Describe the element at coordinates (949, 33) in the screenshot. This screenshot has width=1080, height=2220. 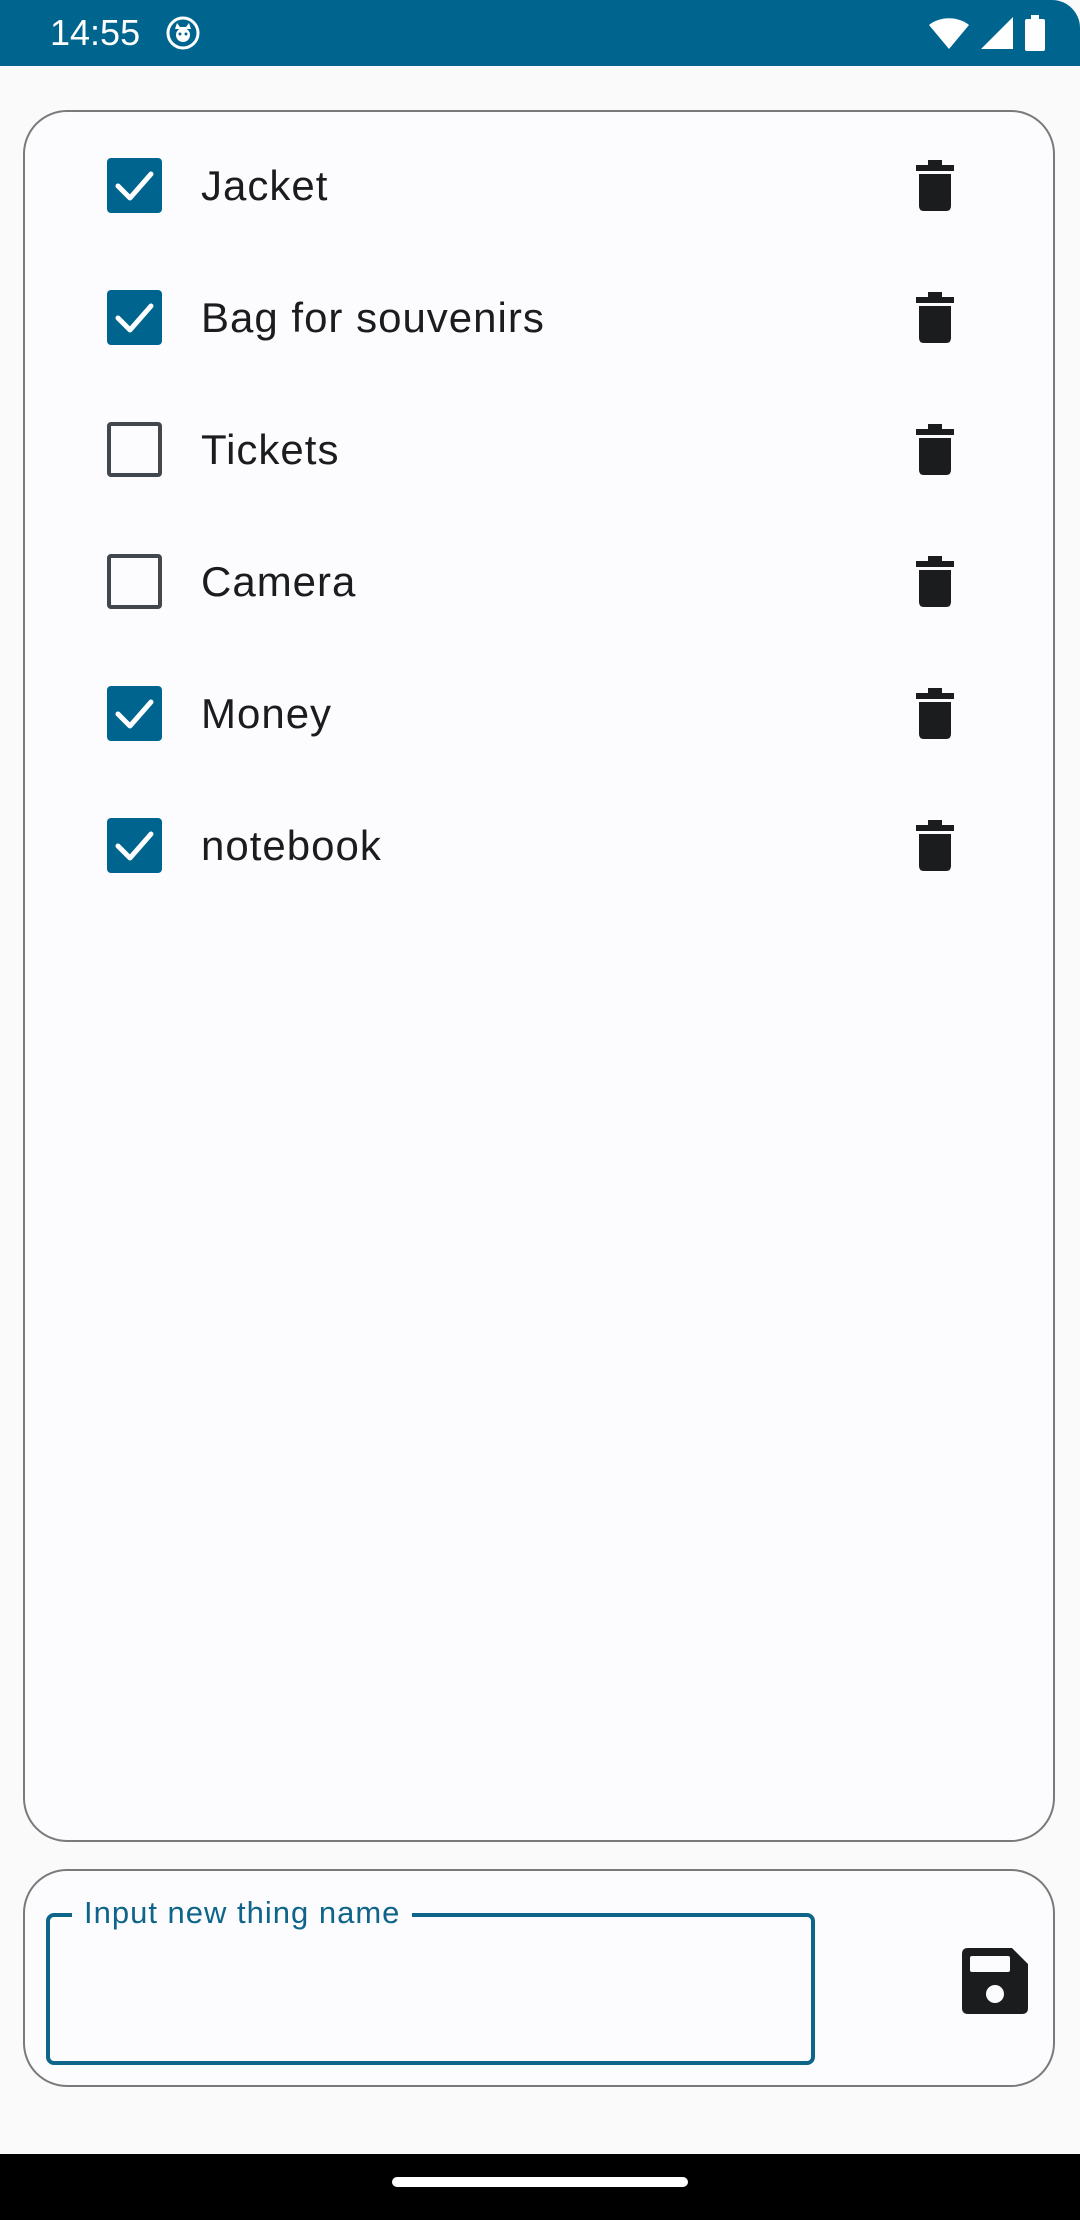
I see `wifi-icon` at that location.